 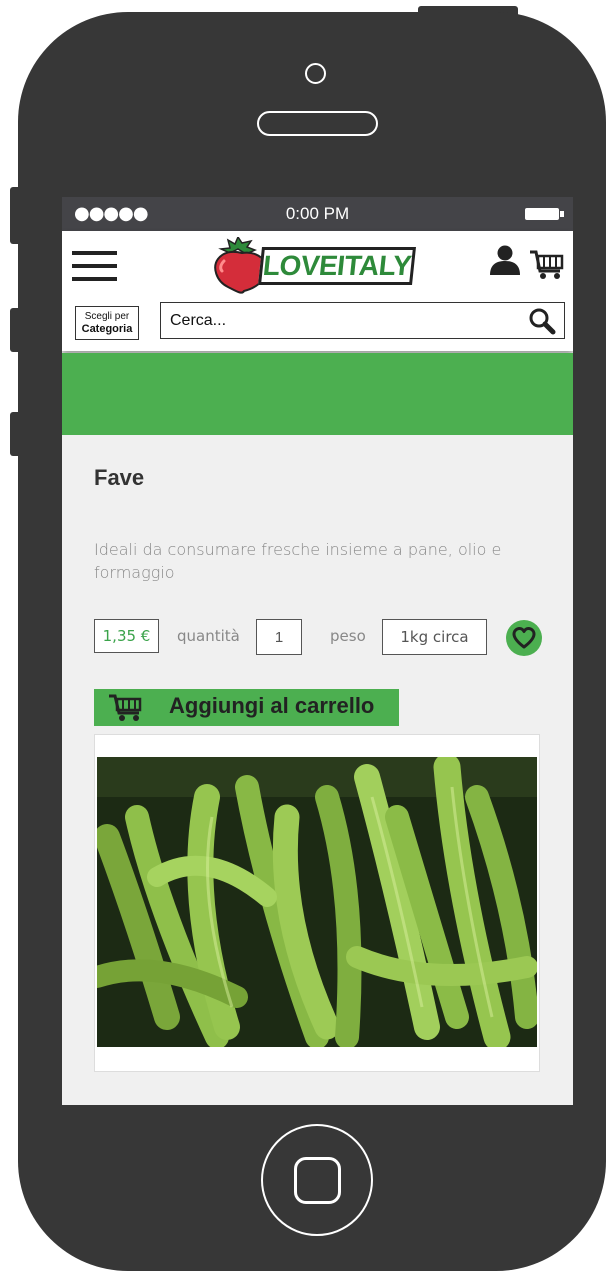 I want to click on category-button-line1: Scegli per, so click(x=107, y=316).